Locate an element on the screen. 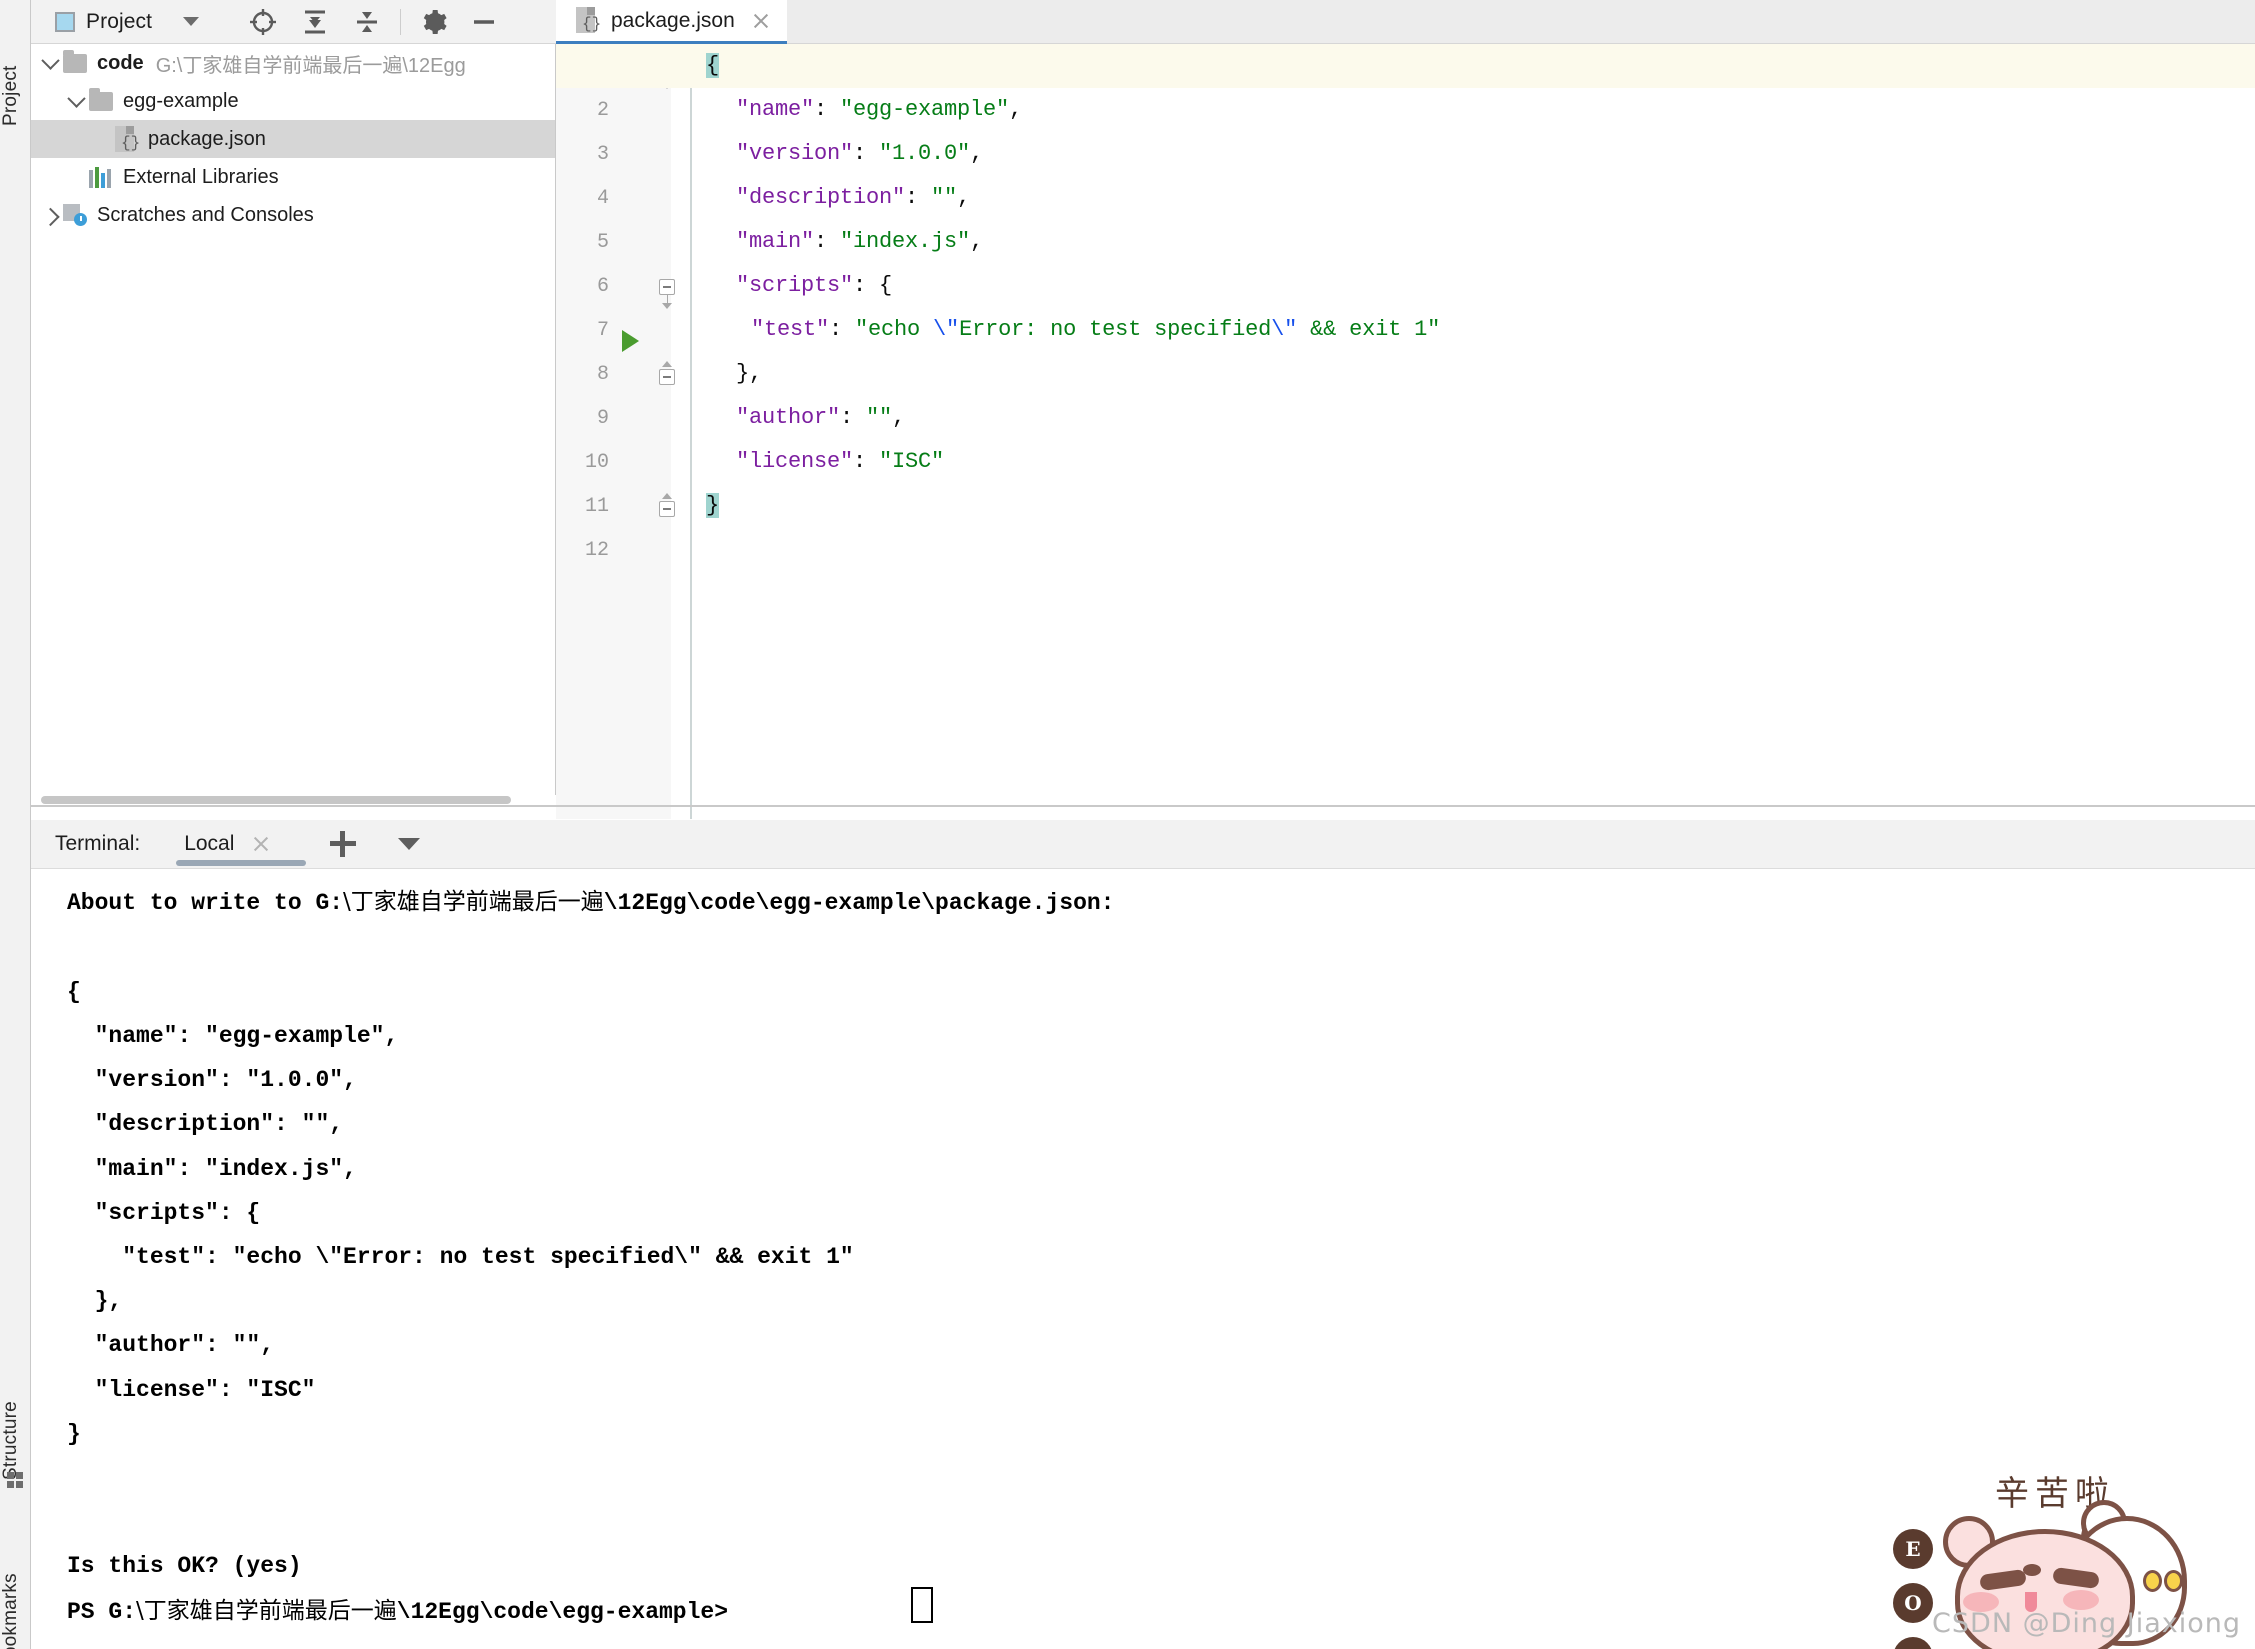 The height and width of the screenshot is (1649, 2255). mascot-blush is located at coordinates (2081, 1600).